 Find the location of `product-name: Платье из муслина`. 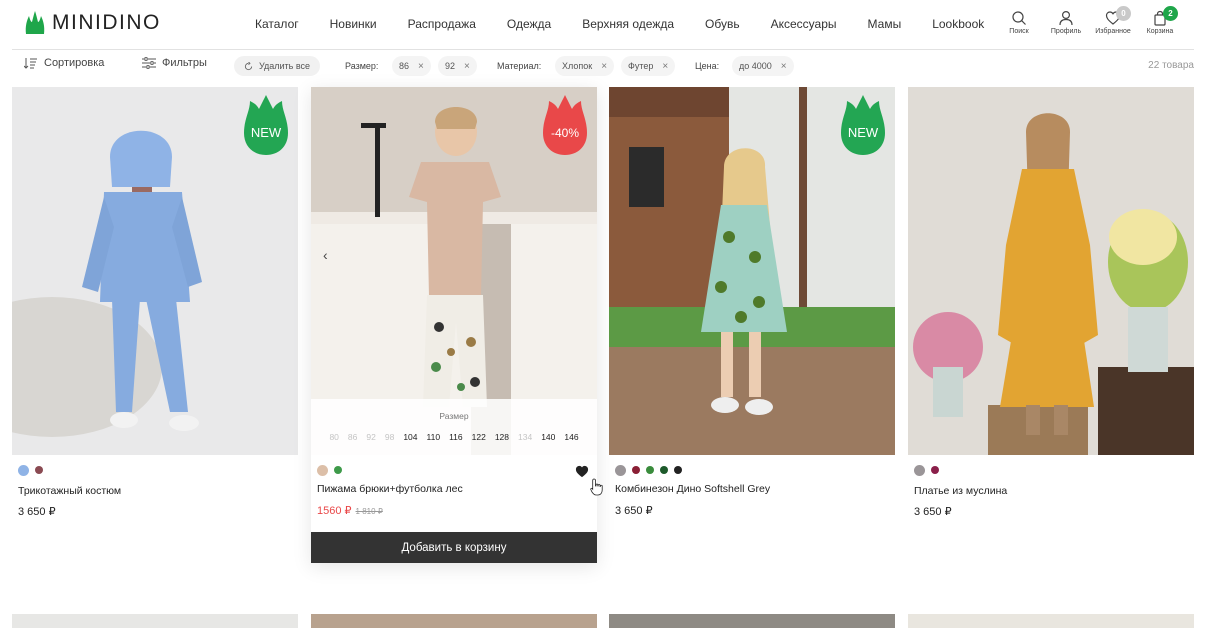

product-name: Платье из муслина is located at coordinates (960, 491).